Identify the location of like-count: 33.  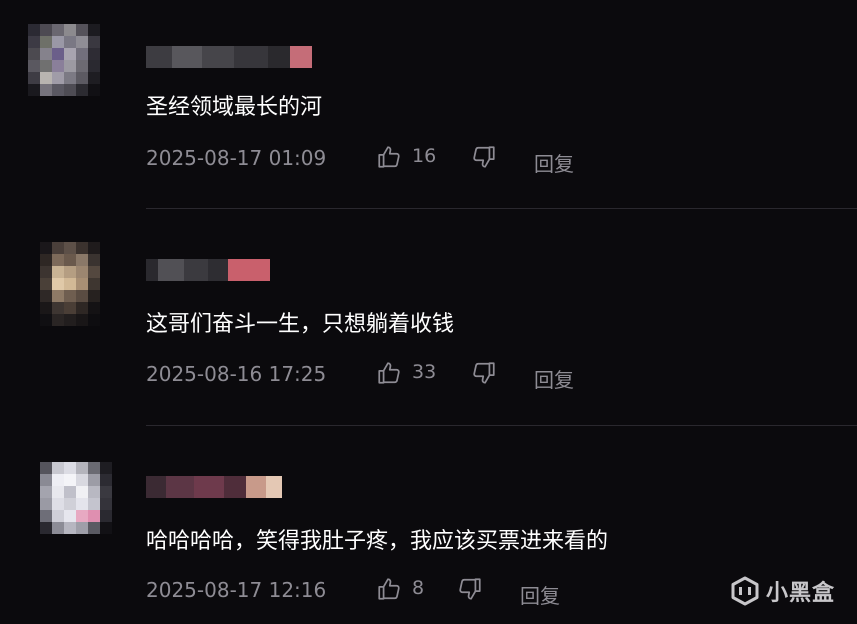
(424, 372).